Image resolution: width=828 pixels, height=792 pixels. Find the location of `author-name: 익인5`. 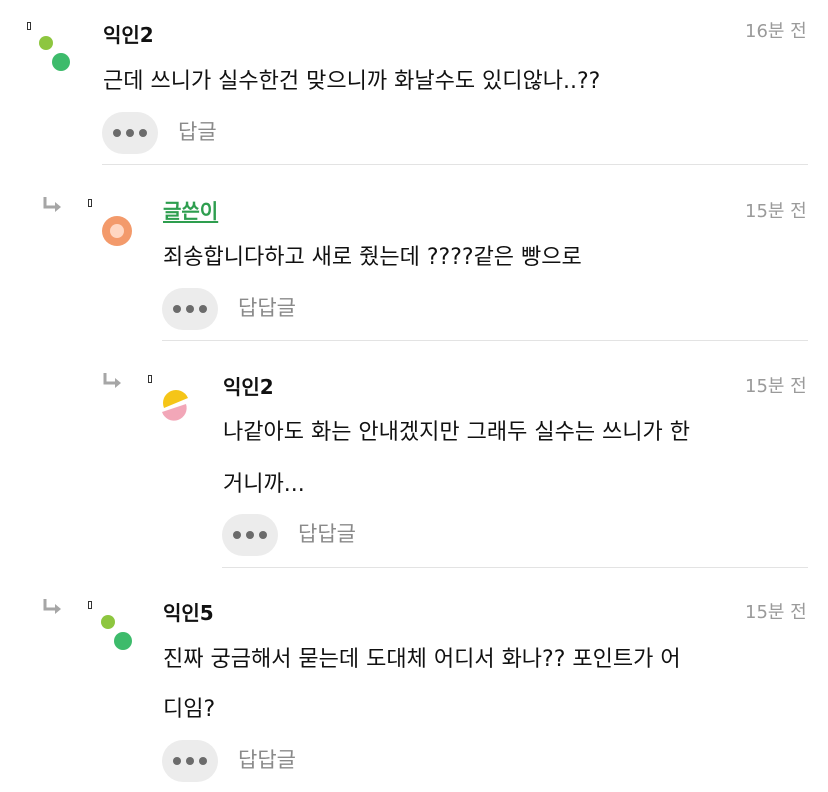

author-name: 익인5 is located at coordinates (188, 613).